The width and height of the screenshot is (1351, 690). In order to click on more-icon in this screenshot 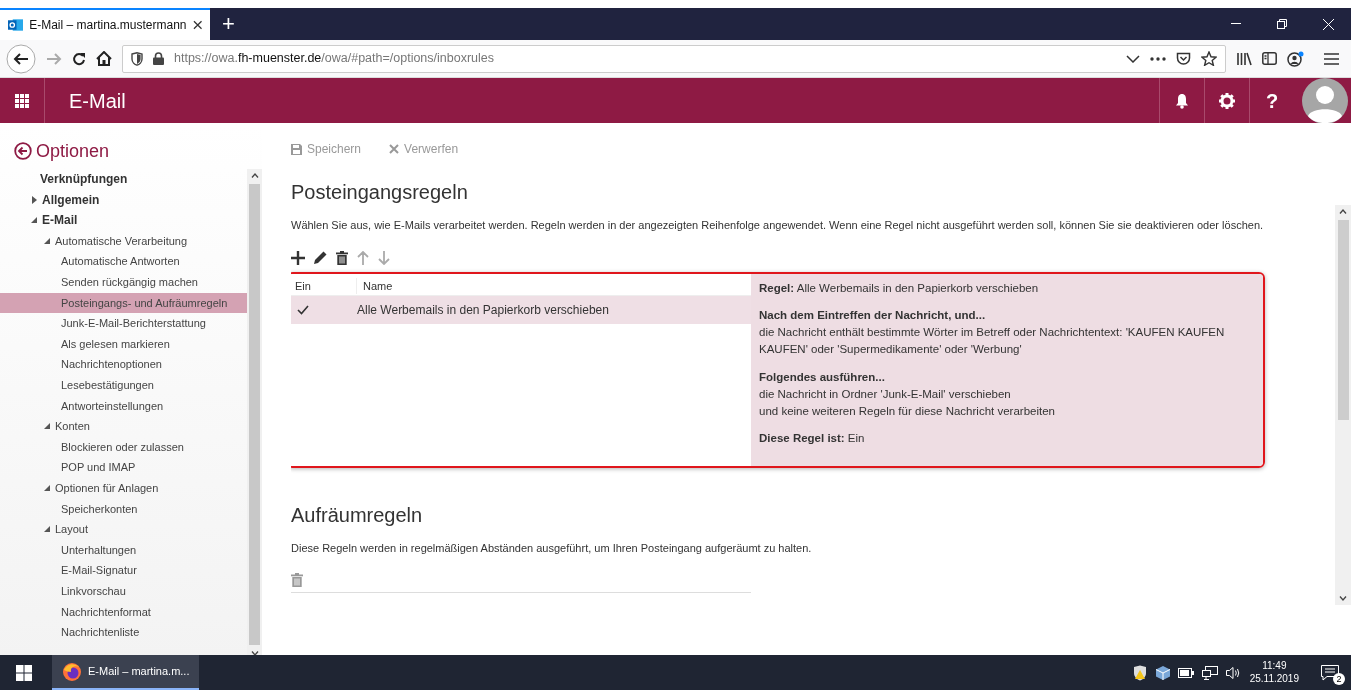, I will do `click(1158, 58)`.